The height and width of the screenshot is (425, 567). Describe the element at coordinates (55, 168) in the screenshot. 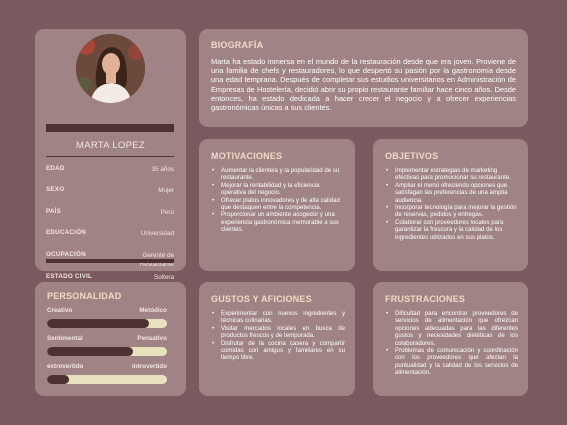

I see `info-label: EDAD` at that location.